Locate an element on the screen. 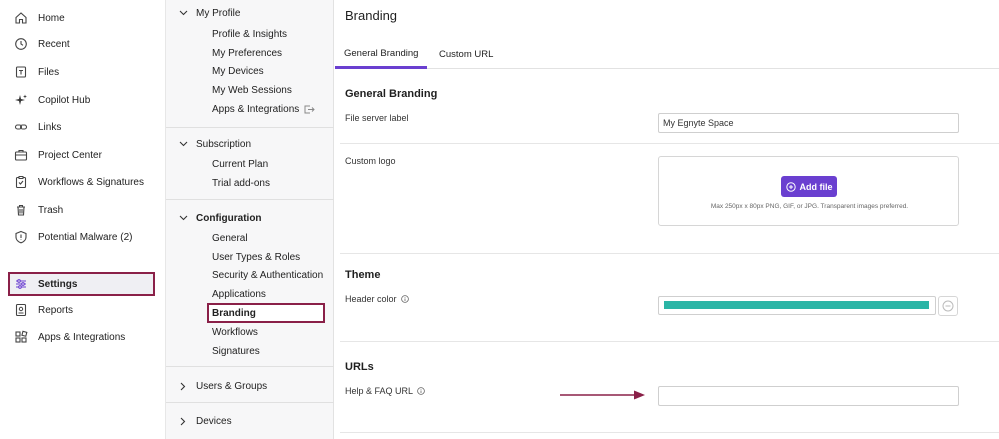 This screenshot has width=999, height=439. nav-item-project-center: Project Center is located at coordinates (82, 155).